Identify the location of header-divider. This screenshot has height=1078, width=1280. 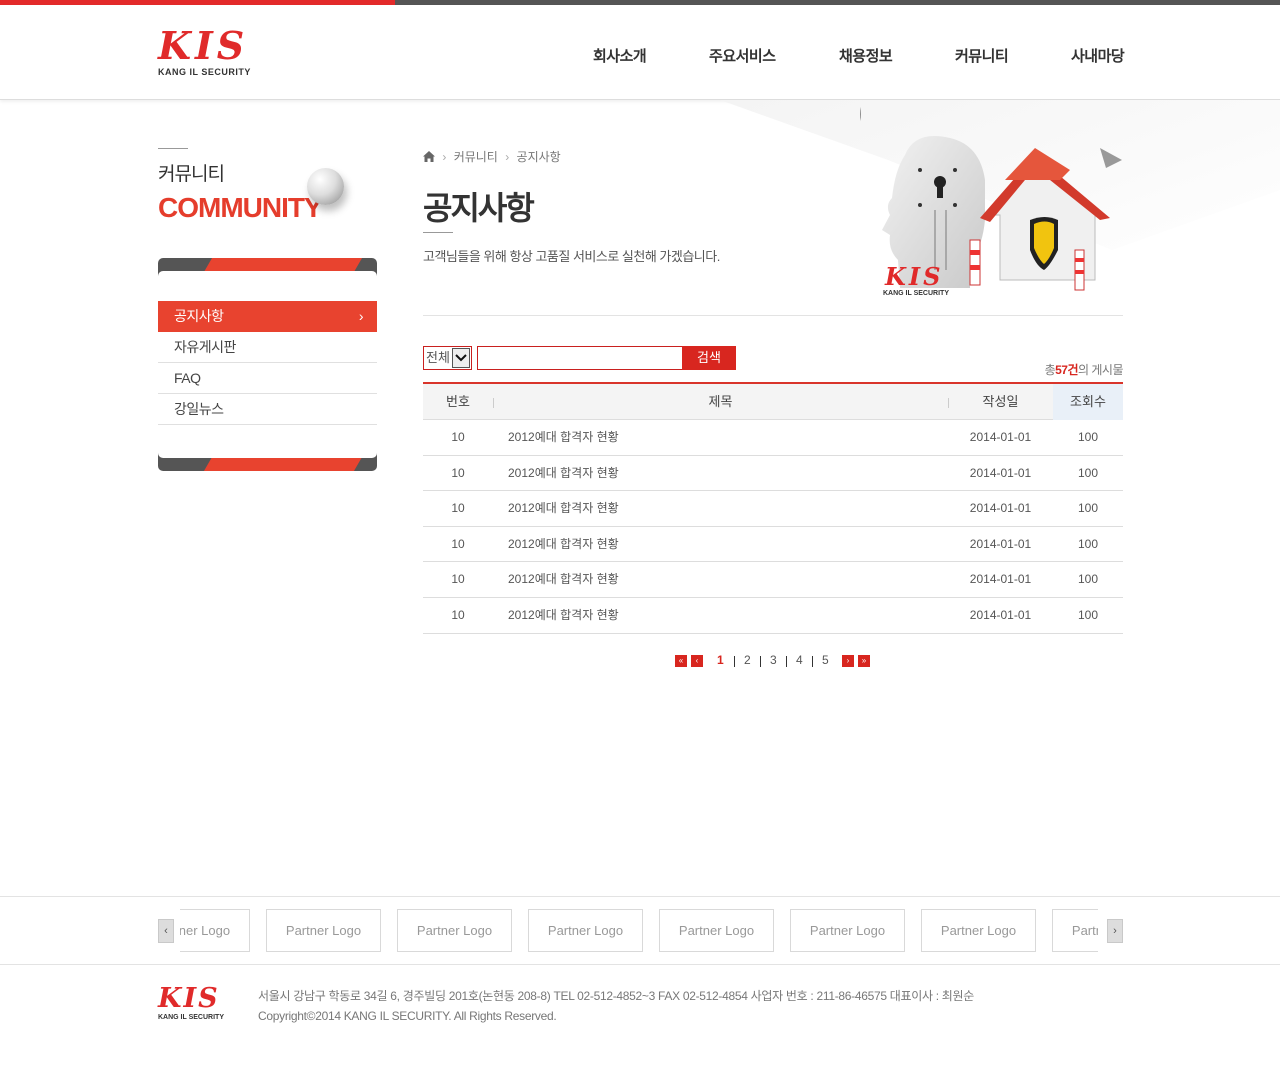
(773, 315).